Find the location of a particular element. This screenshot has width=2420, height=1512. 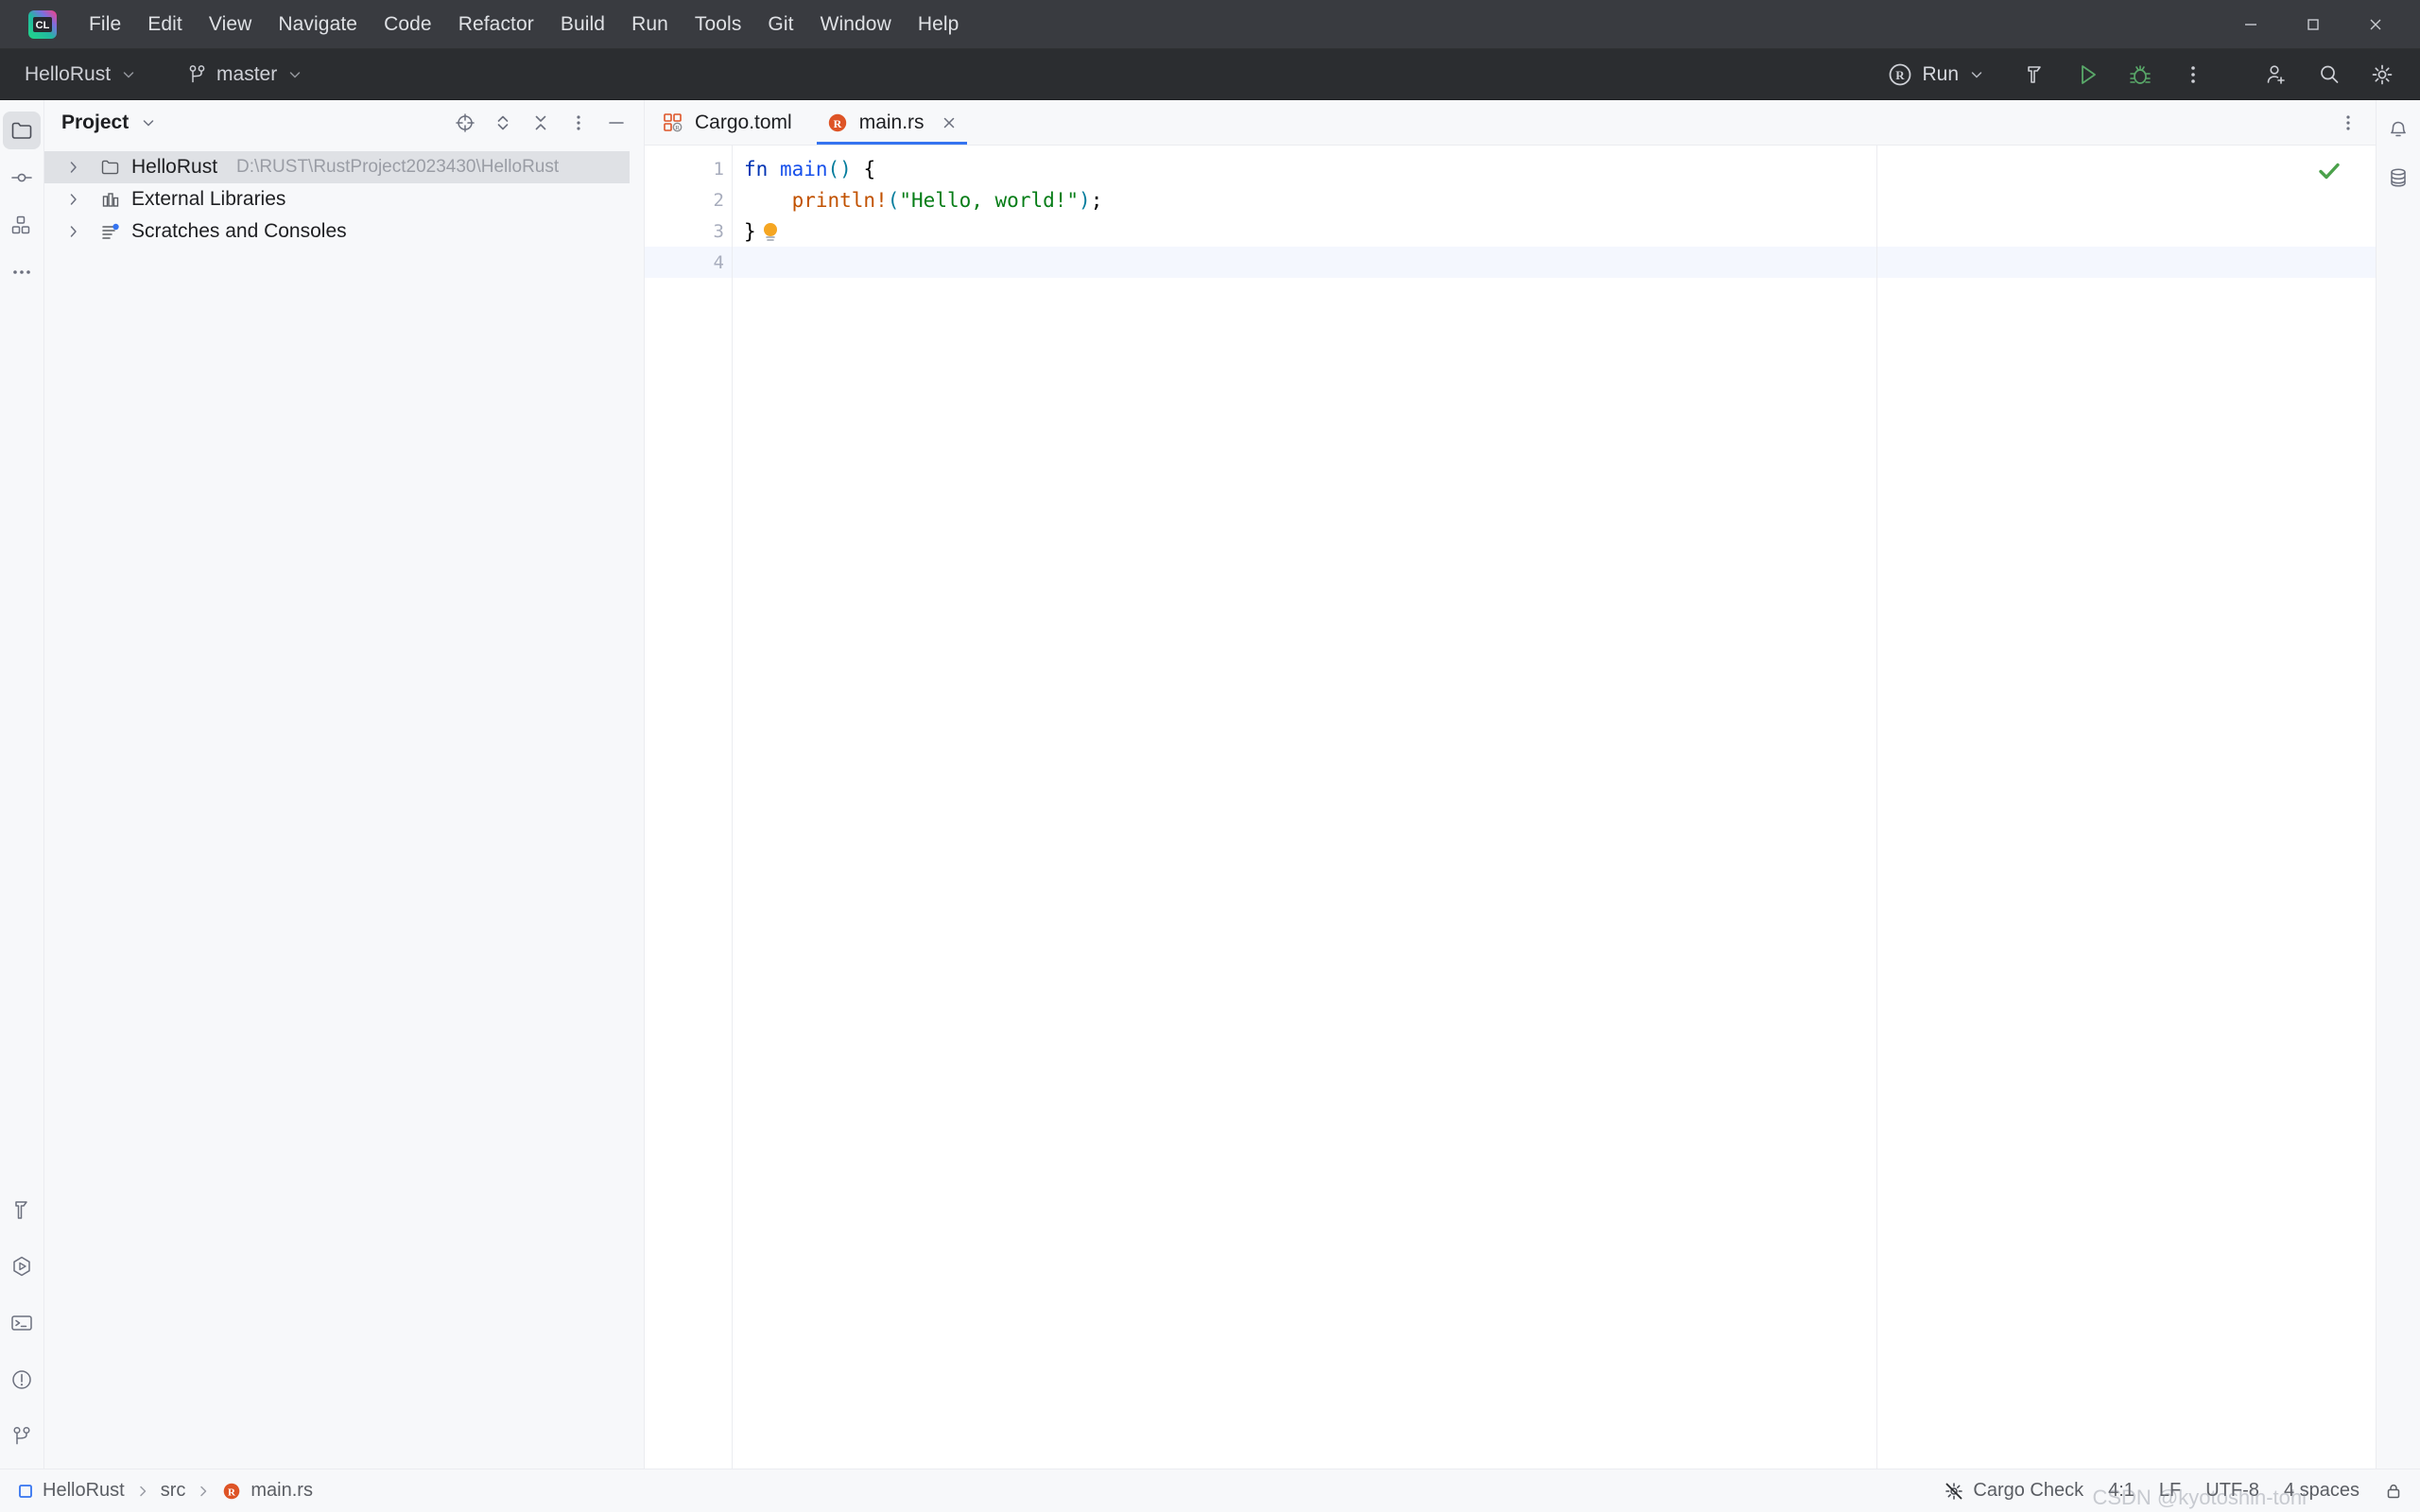

svg-text: R is located at coordinates (232, 1492).